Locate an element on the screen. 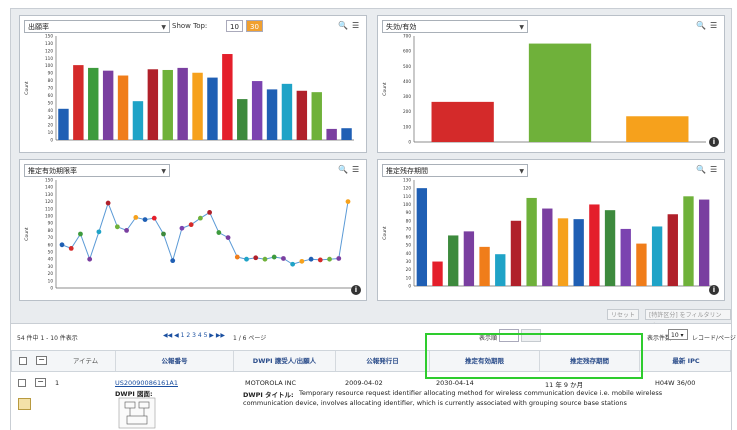  per-page-select: 10 ▾ is located at coordinates (678, 334).